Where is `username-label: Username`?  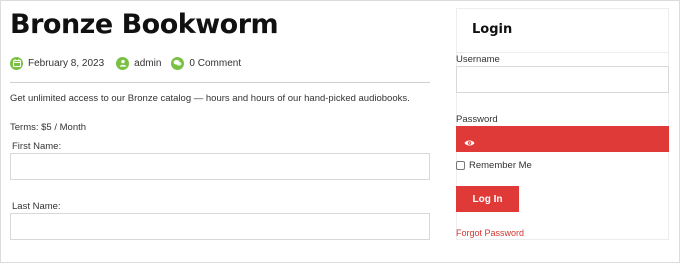
username-label: Username is located at coordinates (478, 59).